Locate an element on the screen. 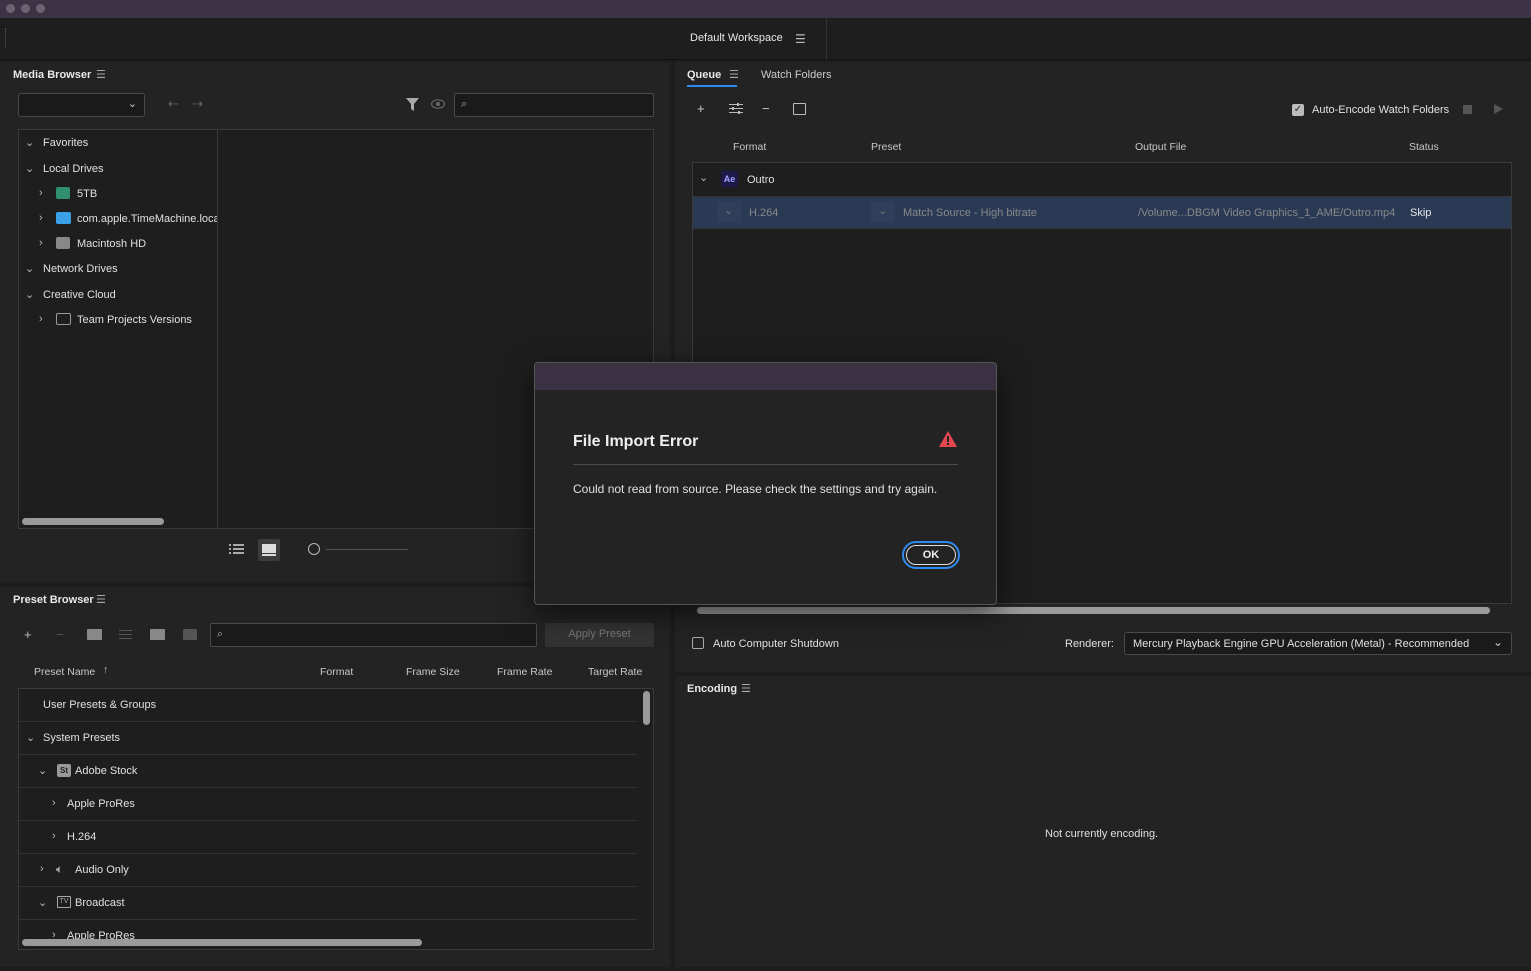  filter-icon is located at coordinates (412, 106).